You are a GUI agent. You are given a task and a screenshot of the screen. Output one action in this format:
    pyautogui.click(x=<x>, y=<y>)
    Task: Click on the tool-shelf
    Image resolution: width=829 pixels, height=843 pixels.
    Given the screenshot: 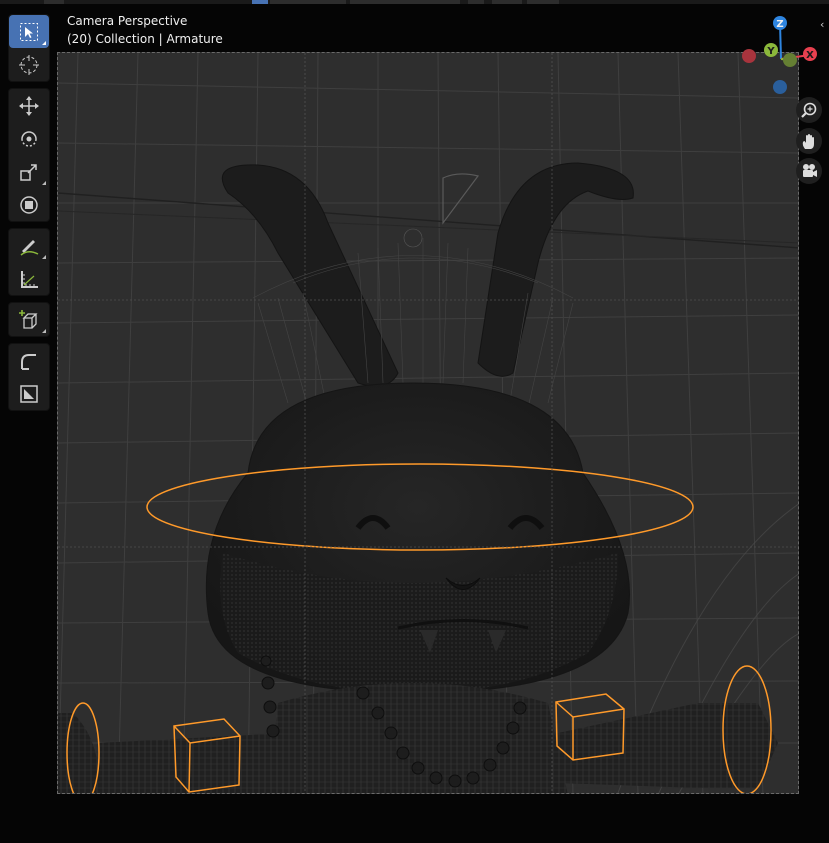 What is the action you would take?
    pyautogui.click(x=29, y=215)
    